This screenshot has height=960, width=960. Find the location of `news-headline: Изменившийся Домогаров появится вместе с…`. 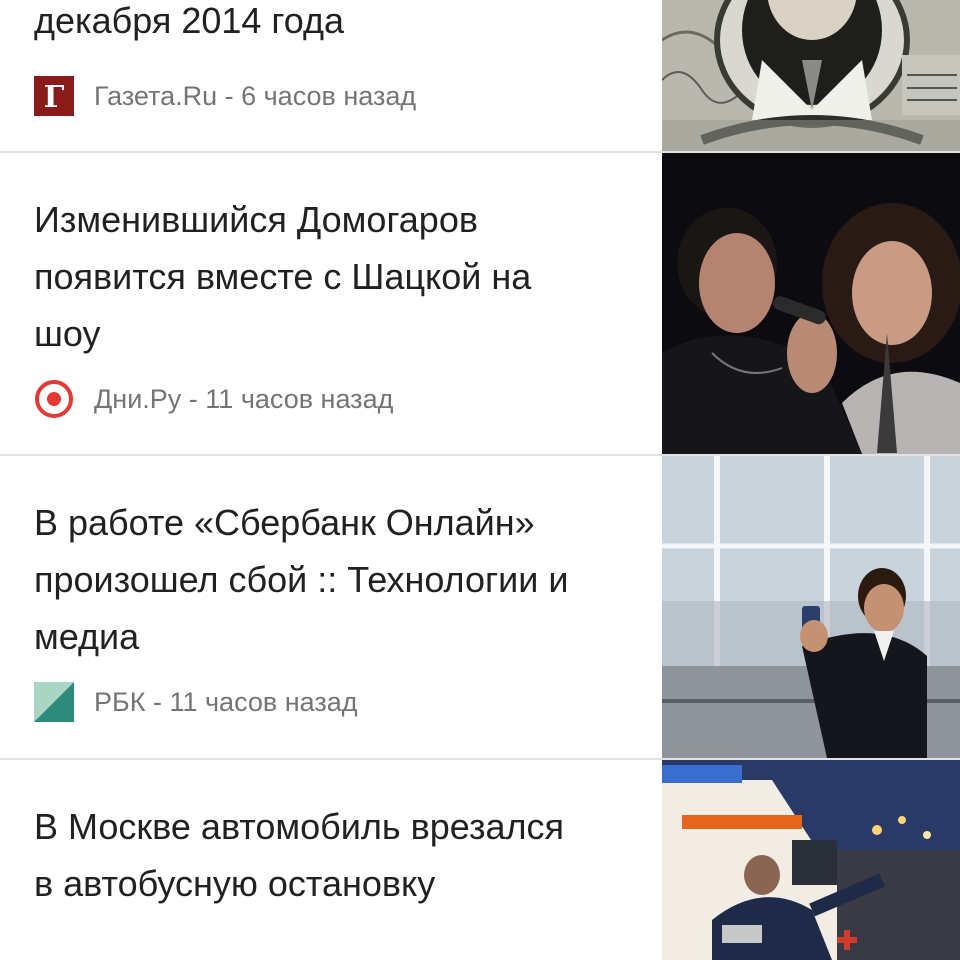

news-headline: Изменившийся Домогаров появится вместе с… is located at coordinates (339, 276).